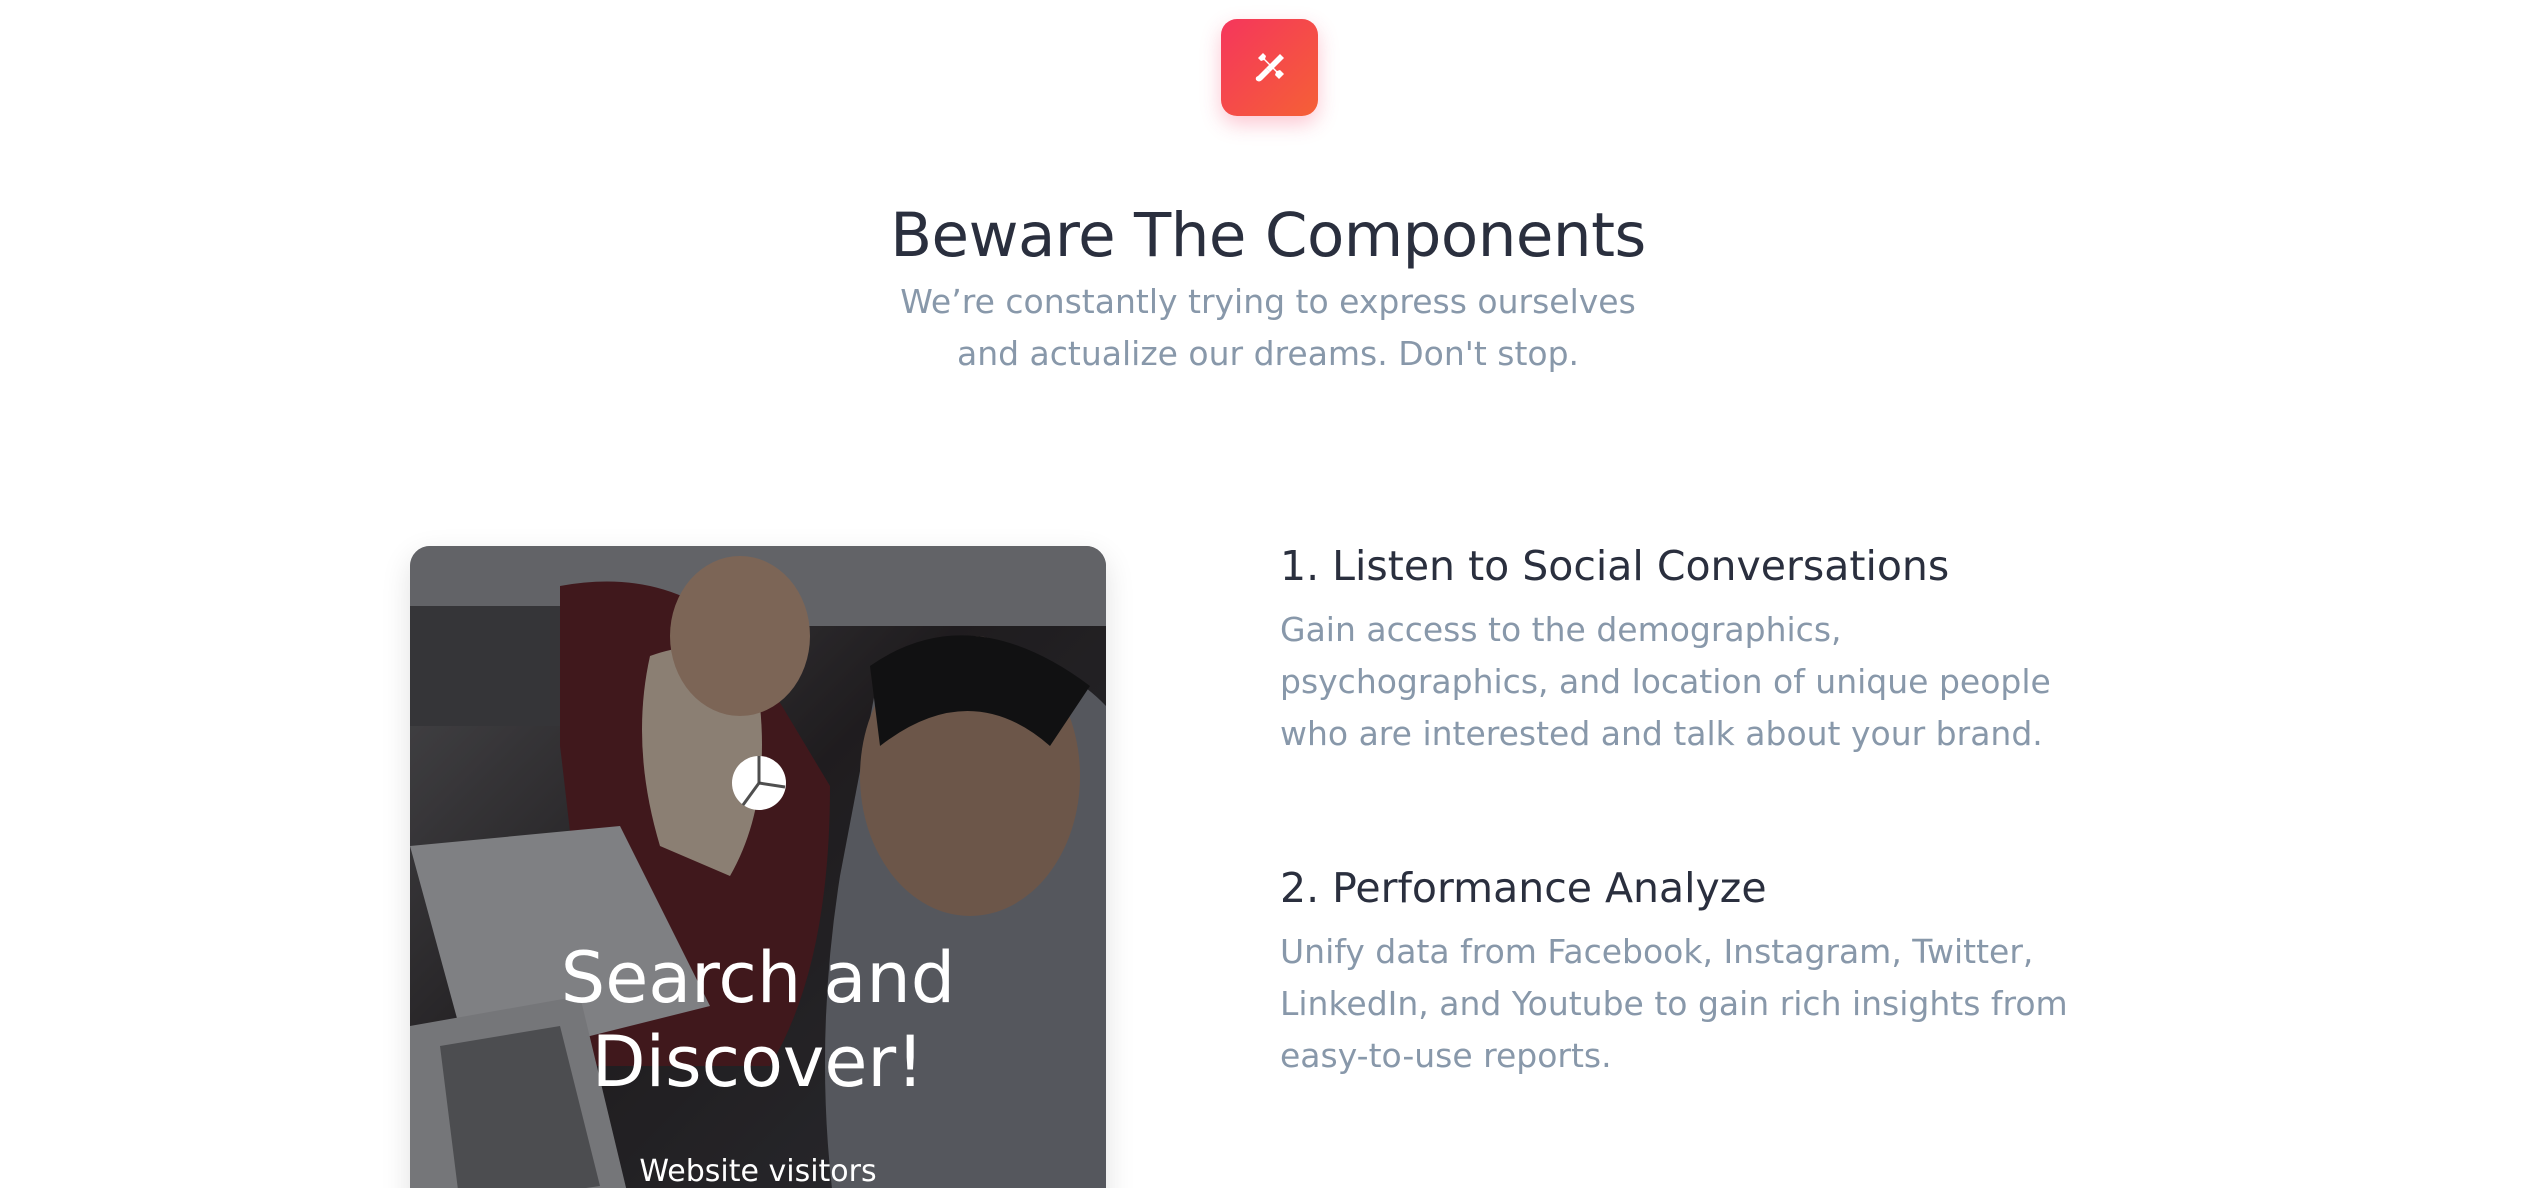 The height and width of the screenshot is (1188, 2536). Describe the element at coordinates (1523, 888) in the screenshot. I see `feature-title: 2. Performance Analyze` at that location.